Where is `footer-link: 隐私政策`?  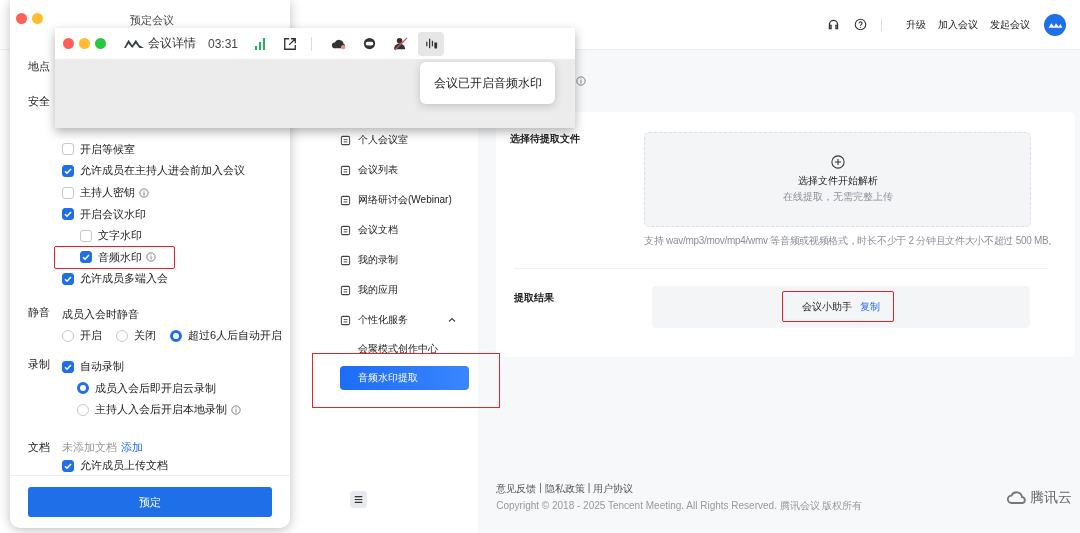 footer-link: 隐私政策 is located at coordinates (564, 489).